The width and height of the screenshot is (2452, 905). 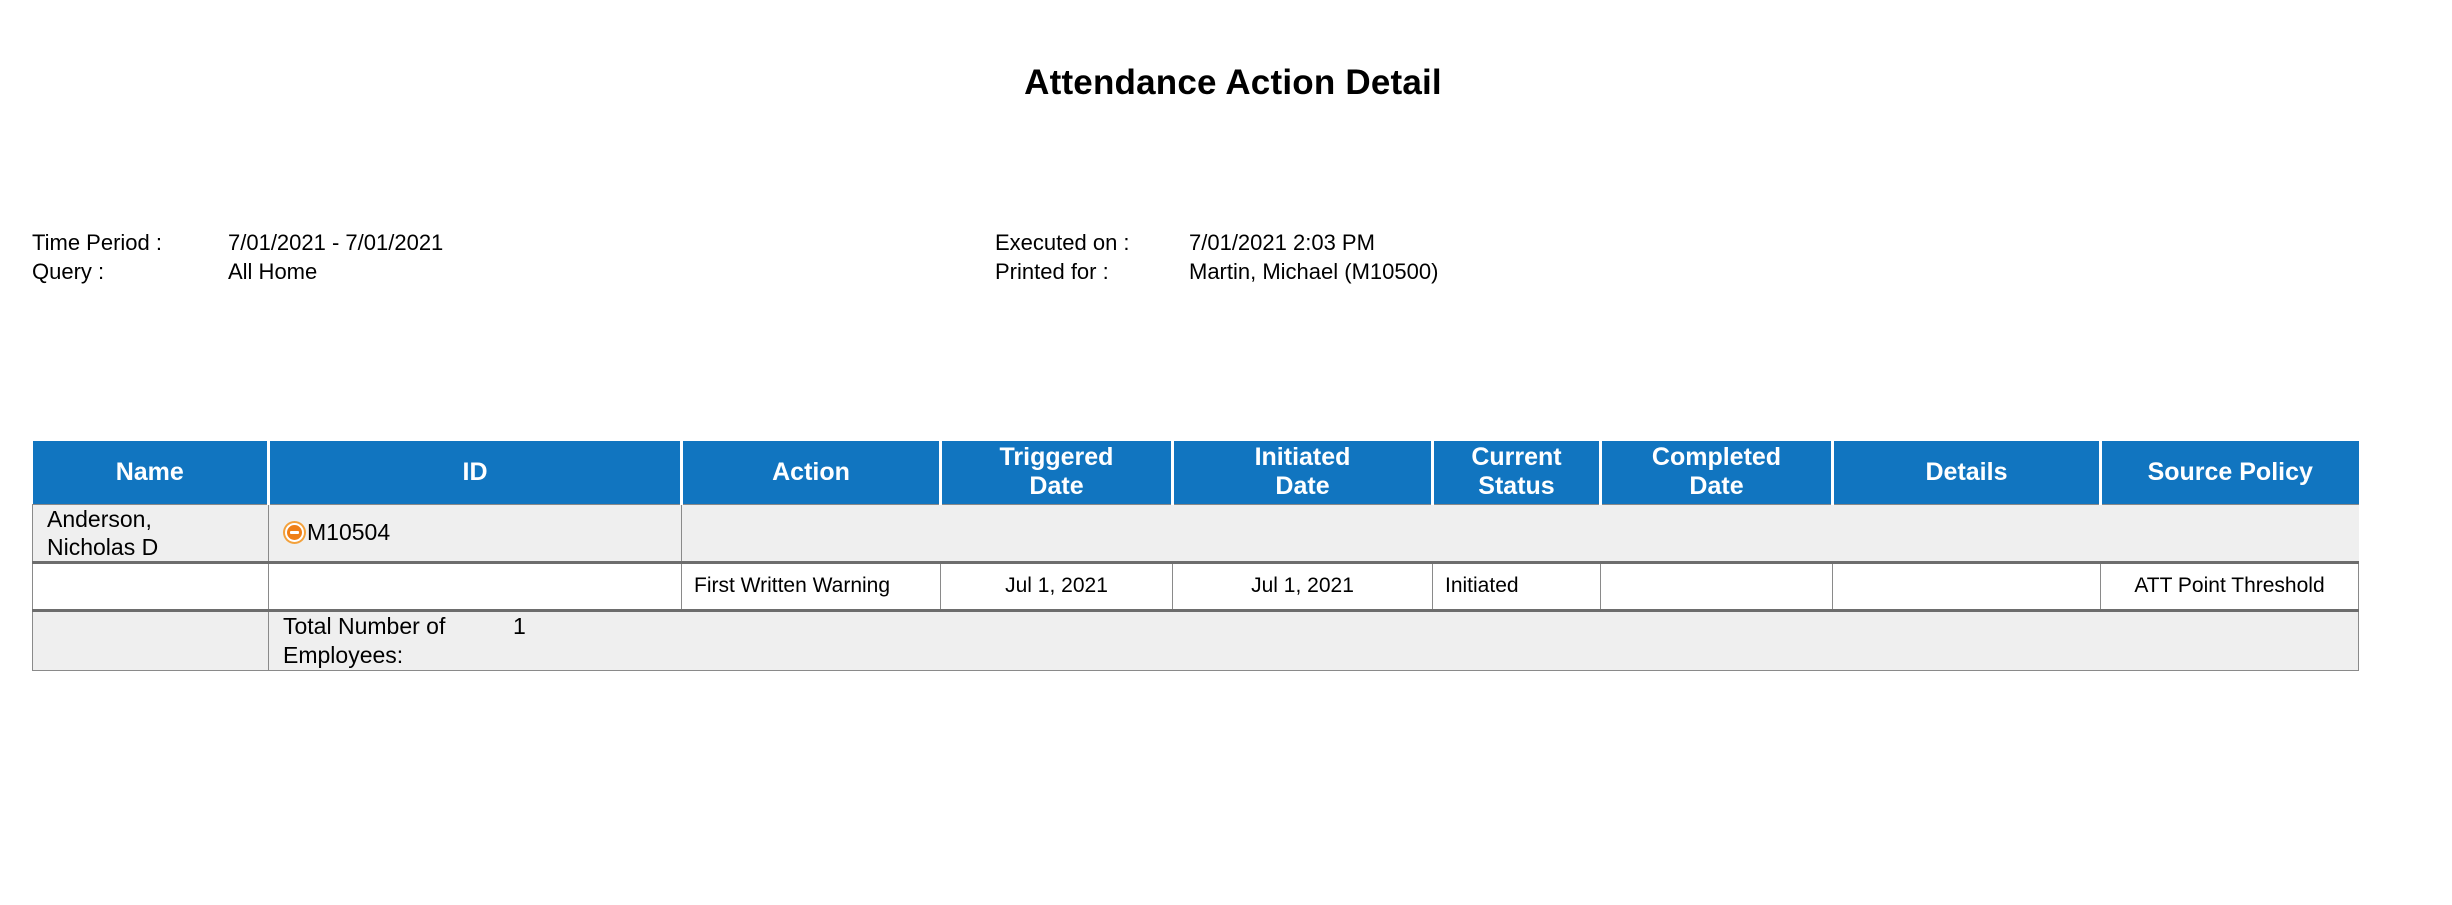 I want to click on column-header-completed-date-line-1: Completed, so click(x=1716, y=457).